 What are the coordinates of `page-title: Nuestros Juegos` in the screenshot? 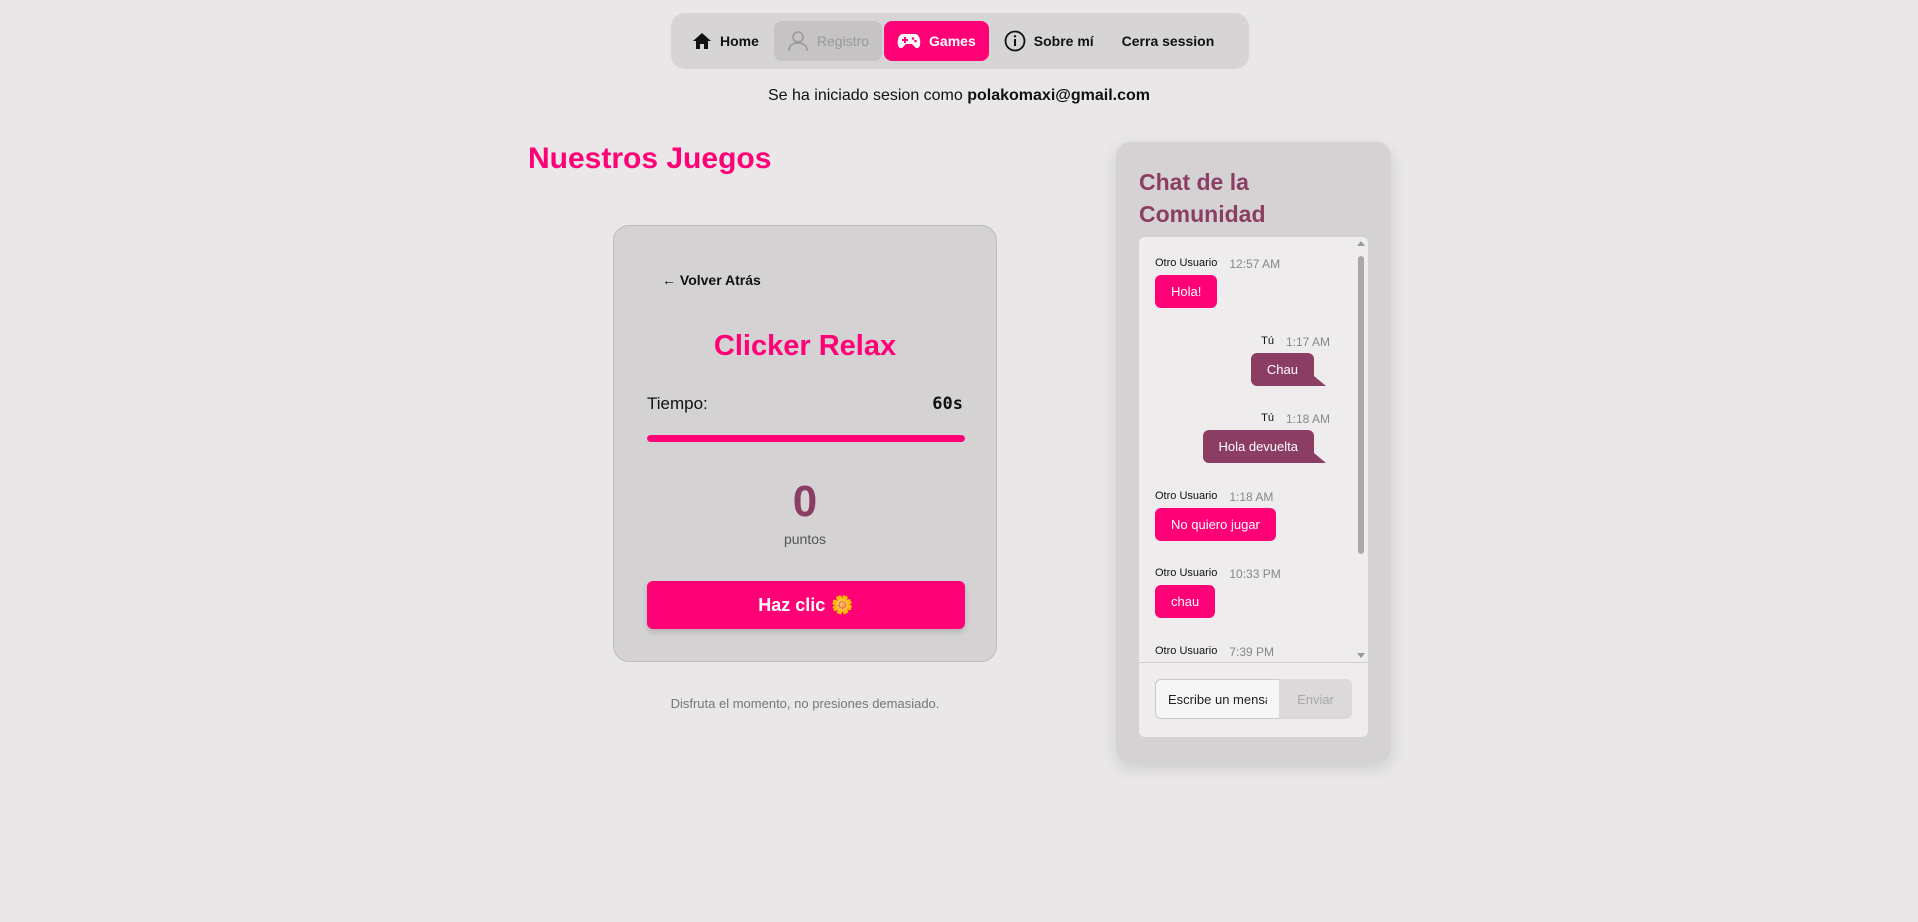 It's located at (650, 158).